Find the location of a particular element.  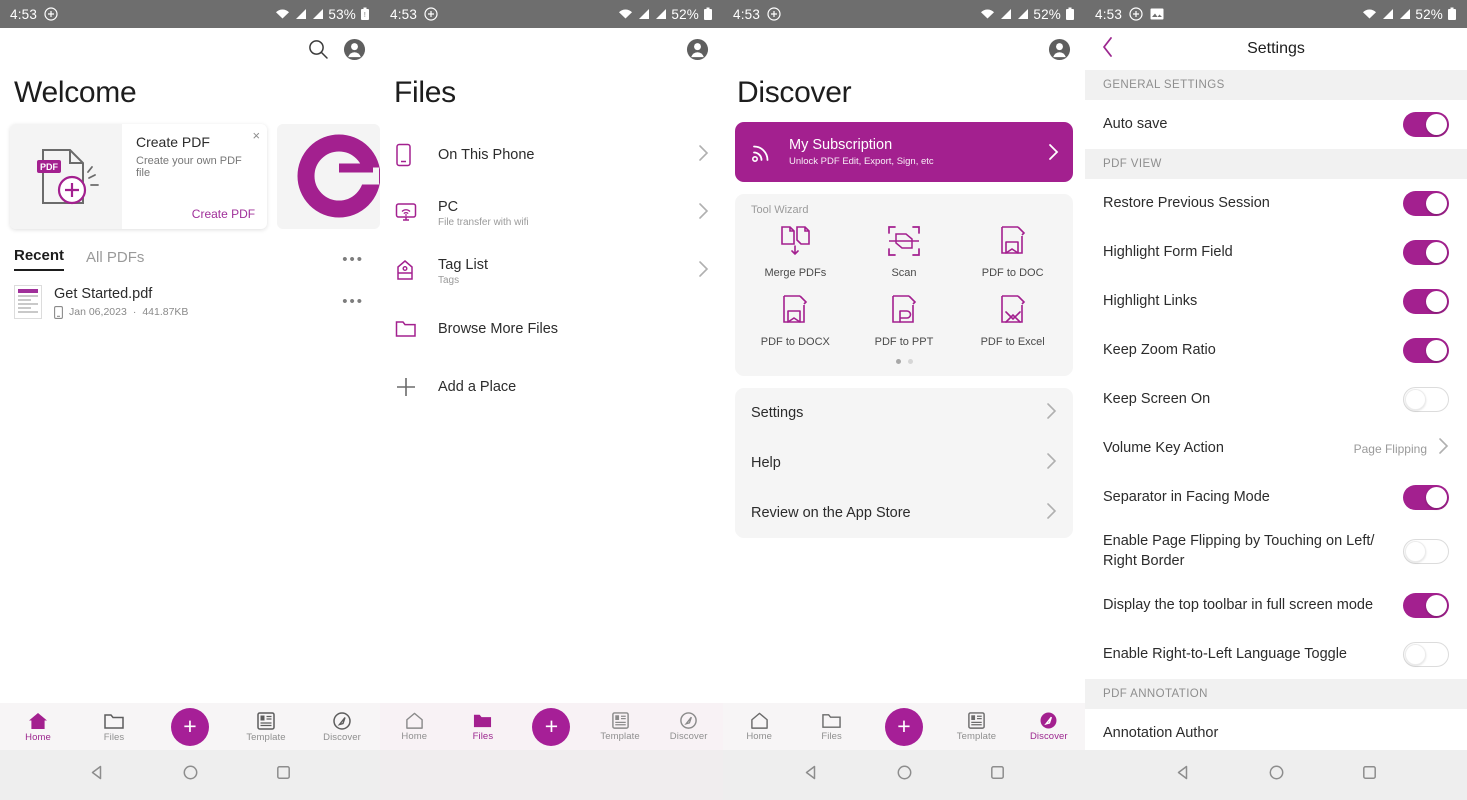

menu-item-settings: Settings is located at coordinates (904, 413).